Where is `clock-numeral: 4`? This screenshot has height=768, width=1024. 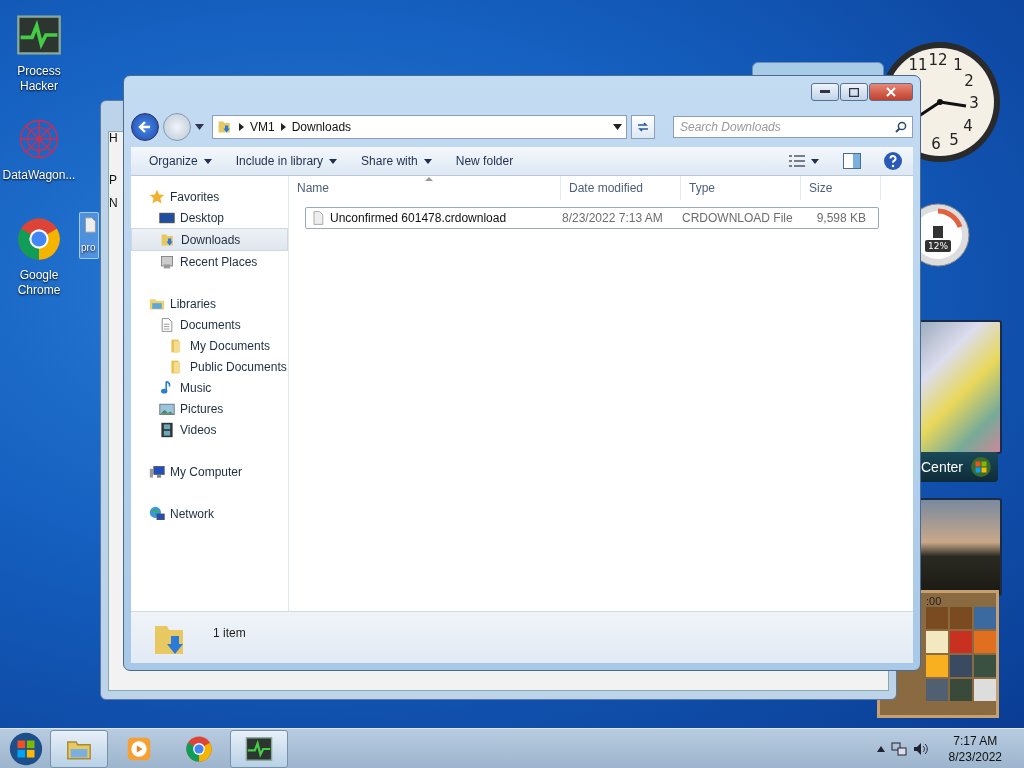 clock-numeral: 4 is located at coordinates (968, 125).